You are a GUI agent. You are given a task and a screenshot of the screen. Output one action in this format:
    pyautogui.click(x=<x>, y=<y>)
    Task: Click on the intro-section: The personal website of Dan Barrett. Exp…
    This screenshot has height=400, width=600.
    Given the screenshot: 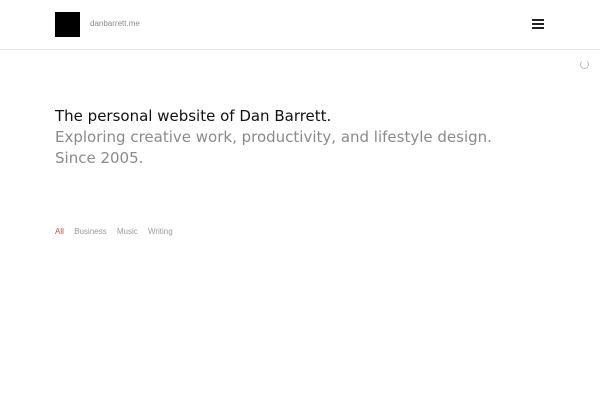 What is the action you would take?
    pyautogui.click(x=295, y=137)
    